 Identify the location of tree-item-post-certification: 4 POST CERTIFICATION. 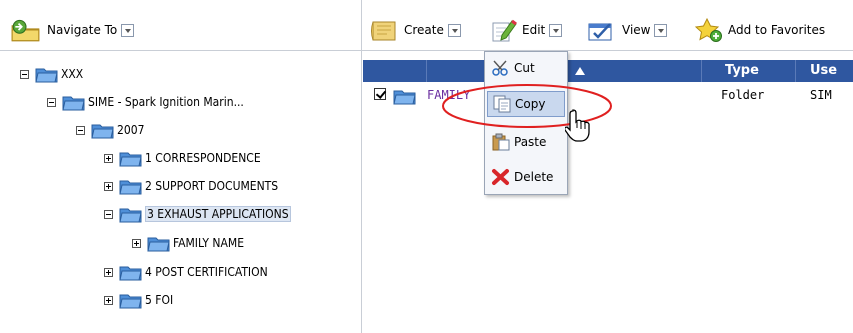
(186, 272).